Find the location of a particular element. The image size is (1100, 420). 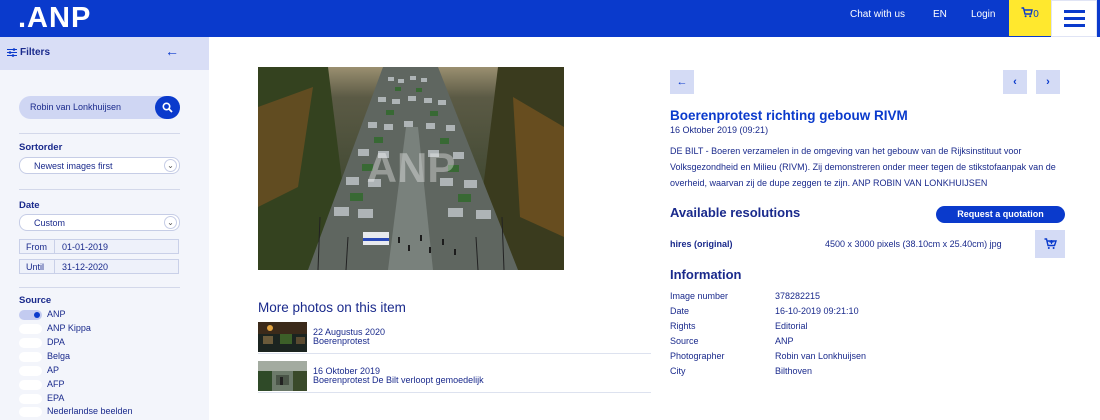

next-icon: › is located at coordinates (1048, 82).